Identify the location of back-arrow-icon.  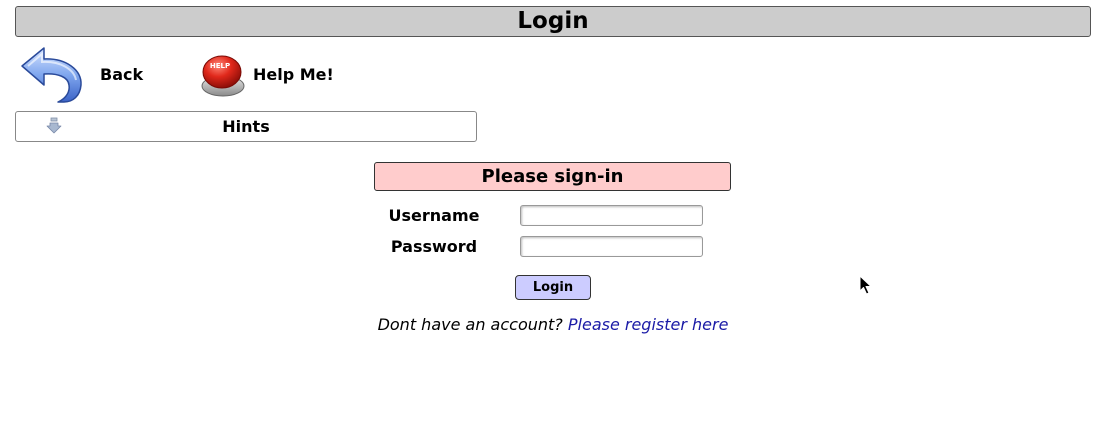
(51, 75).